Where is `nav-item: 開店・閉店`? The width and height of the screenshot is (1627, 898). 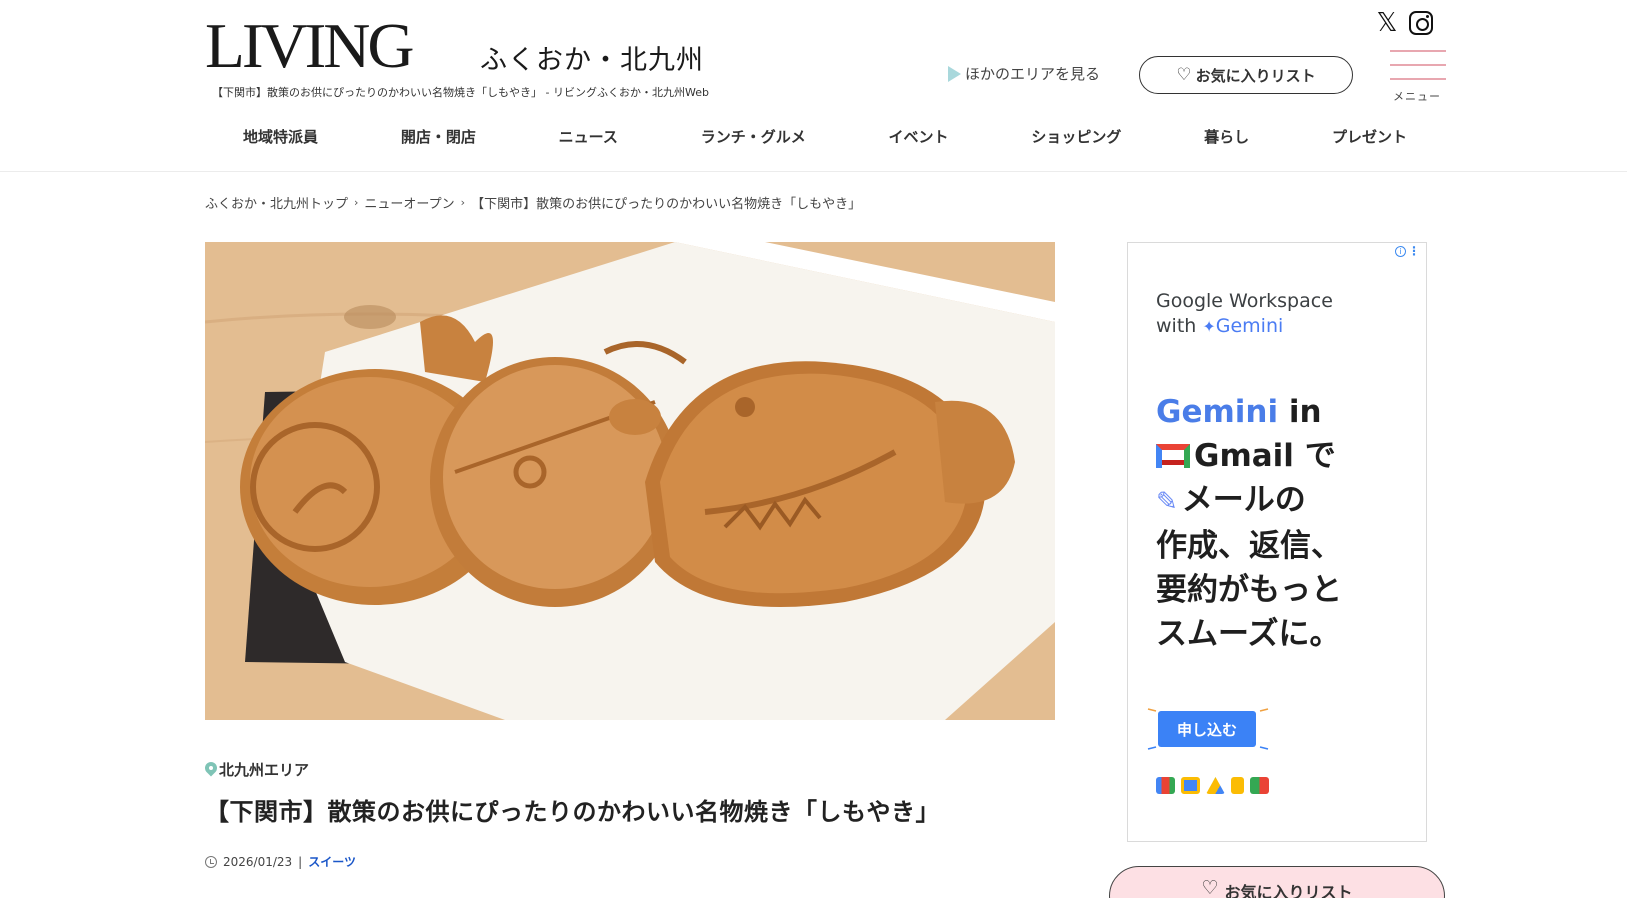 nav-item: 開店・閉店 is located at coordinates (438, 136).